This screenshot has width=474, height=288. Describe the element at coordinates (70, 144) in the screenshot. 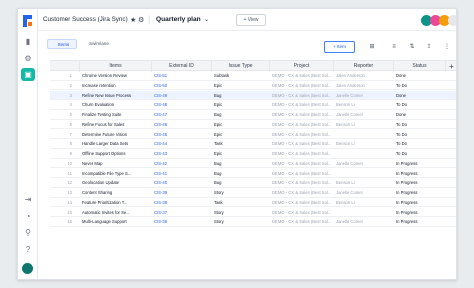

I see `row-number: 8` at that location.